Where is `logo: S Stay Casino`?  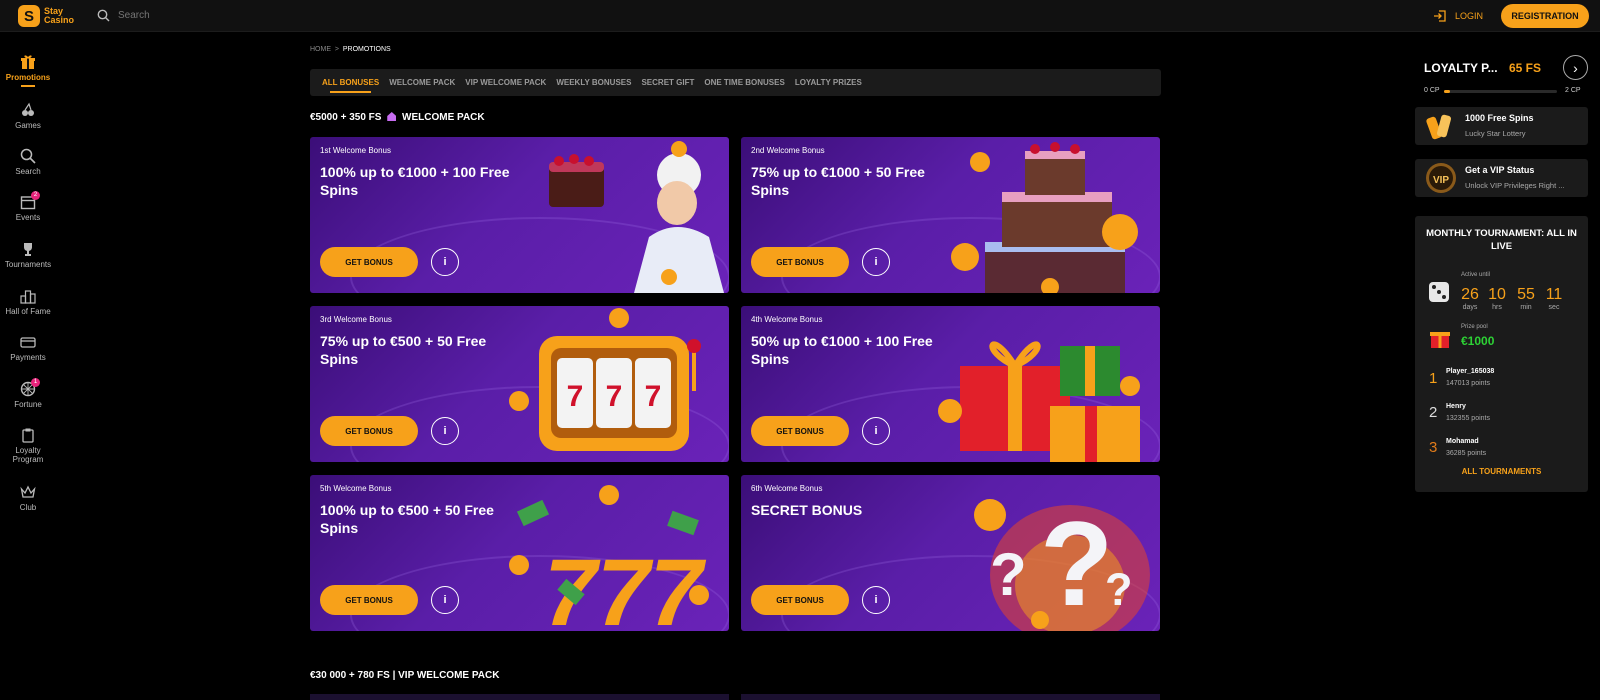
logo: S Stay Casino is located at coordinates (46, 16).